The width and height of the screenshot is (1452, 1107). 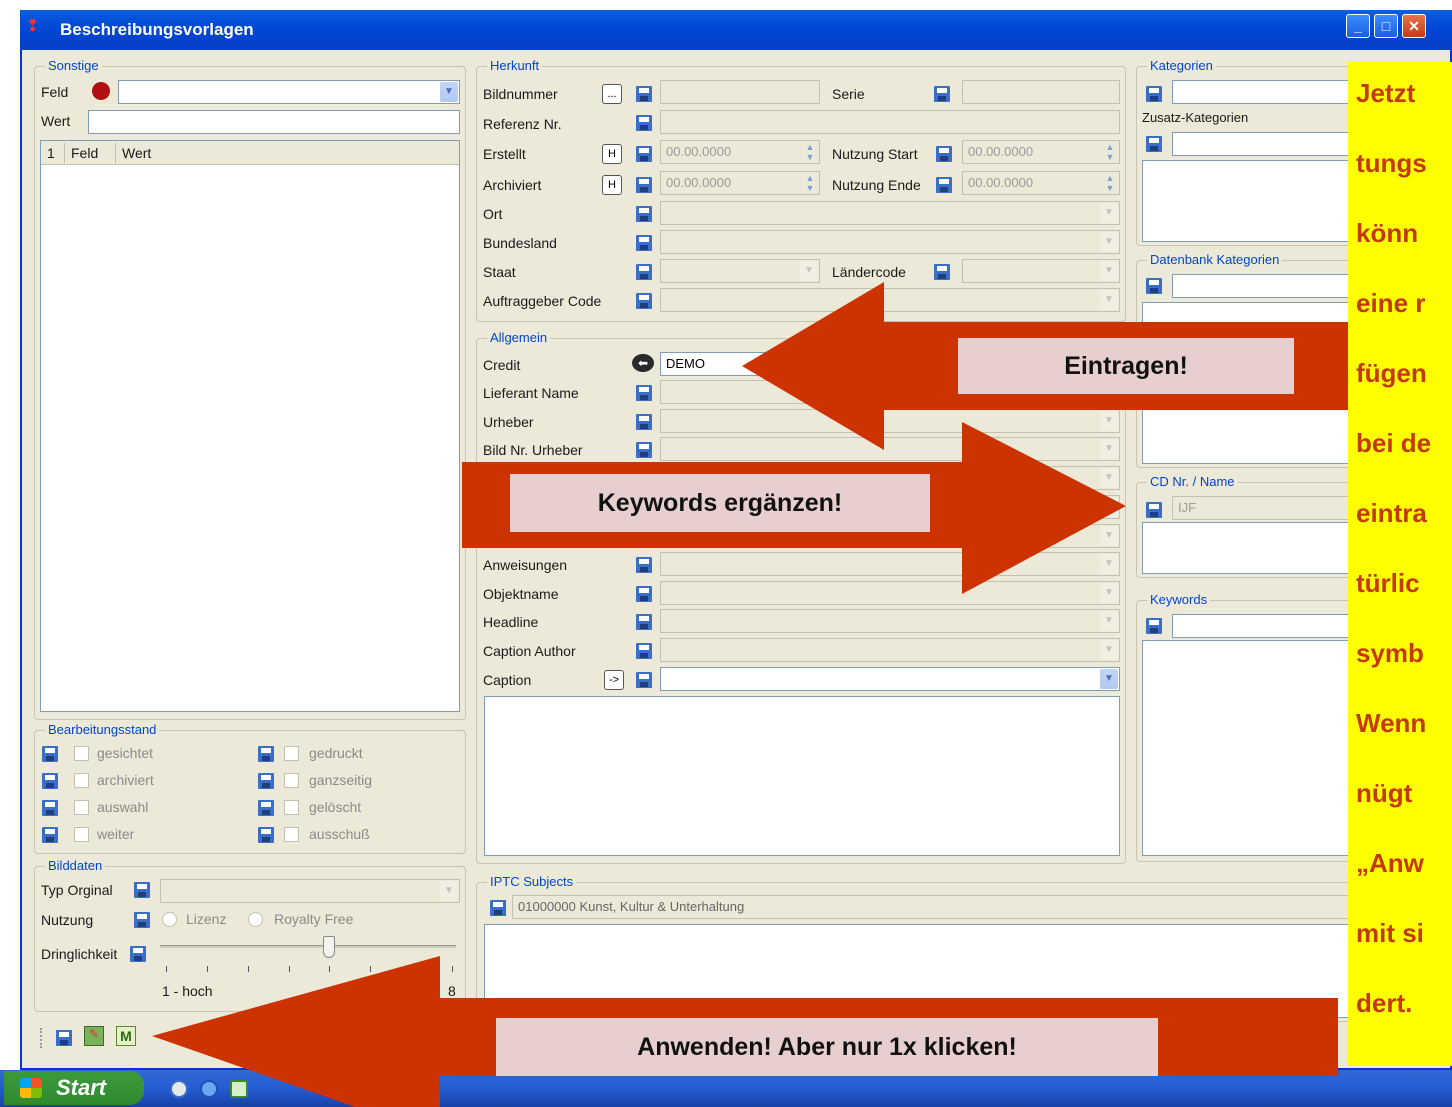 I want to click on keywords-callout: Keywords ergänzen!, so click(x=720, y=503).